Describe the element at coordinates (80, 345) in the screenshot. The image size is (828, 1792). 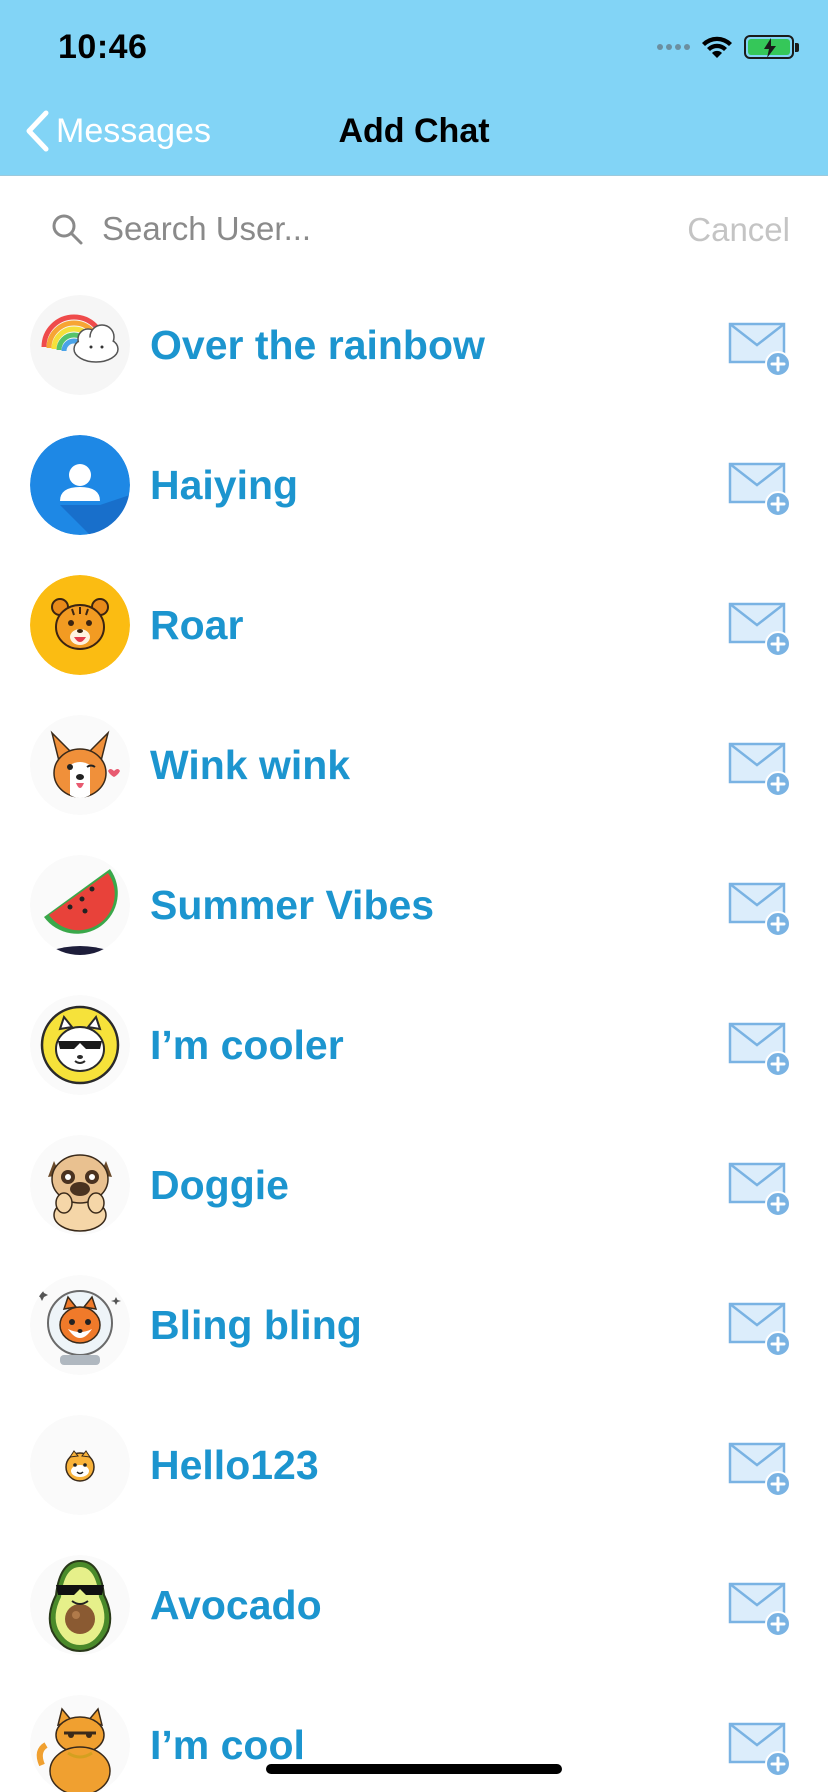
I see `rainbow-cloud-avatar` at that location.